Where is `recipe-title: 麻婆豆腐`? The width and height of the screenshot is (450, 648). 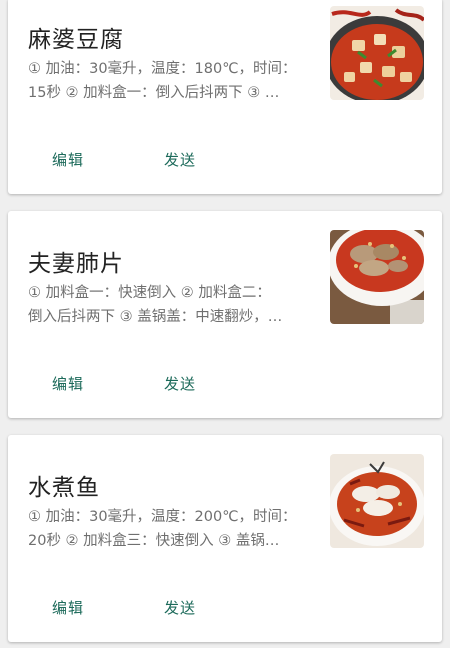 recipe-title: 麻婆豆腐 is located at coordinates (76, 40).